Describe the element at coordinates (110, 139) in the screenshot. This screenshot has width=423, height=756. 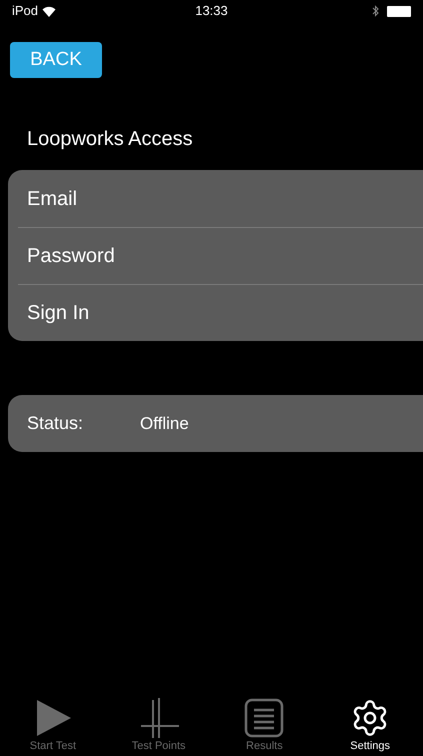
I see `section-title: Loopworks Access` at that location.